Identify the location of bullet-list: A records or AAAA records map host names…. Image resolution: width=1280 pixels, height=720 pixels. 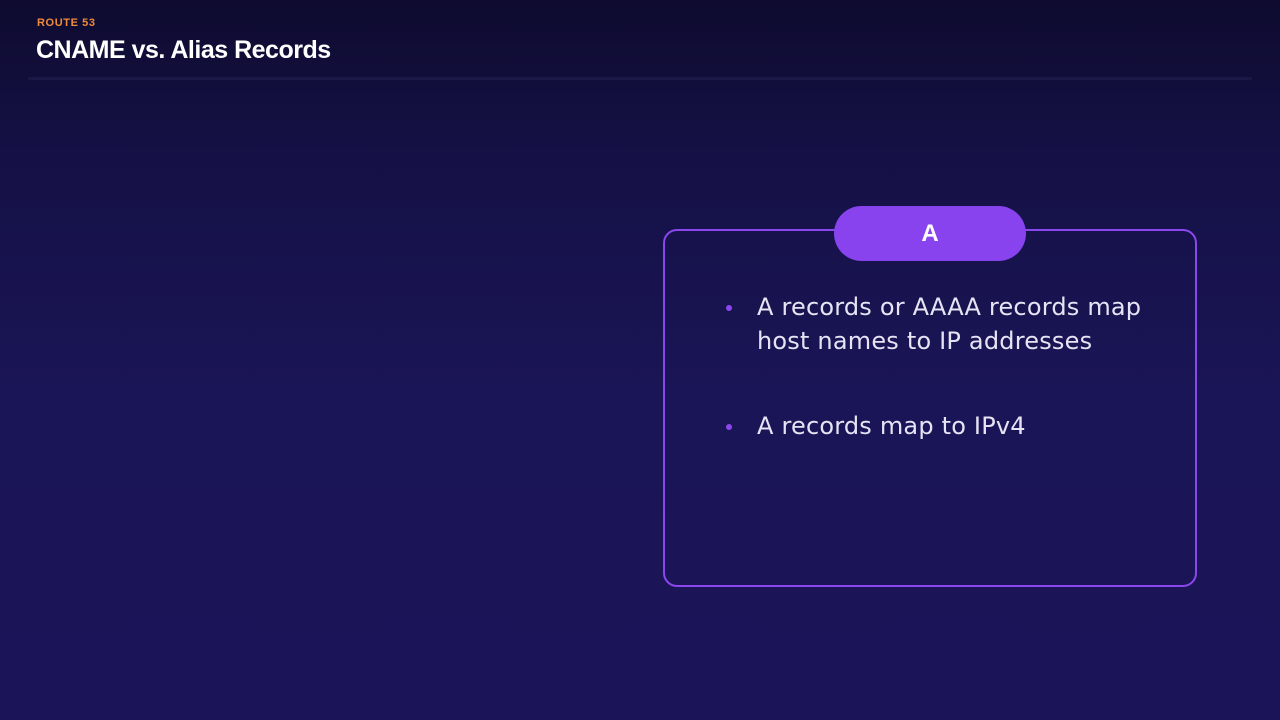
(949, 366).